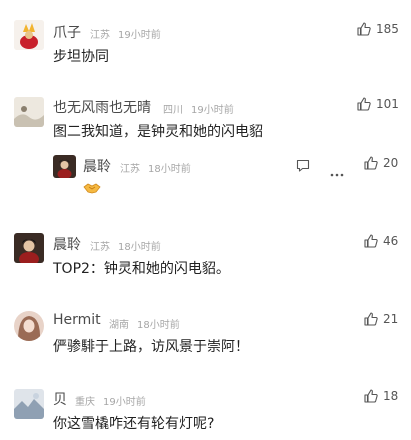 This screenshot has height=440, width=411. I want to click on like-count: 101, so click(387, 104).